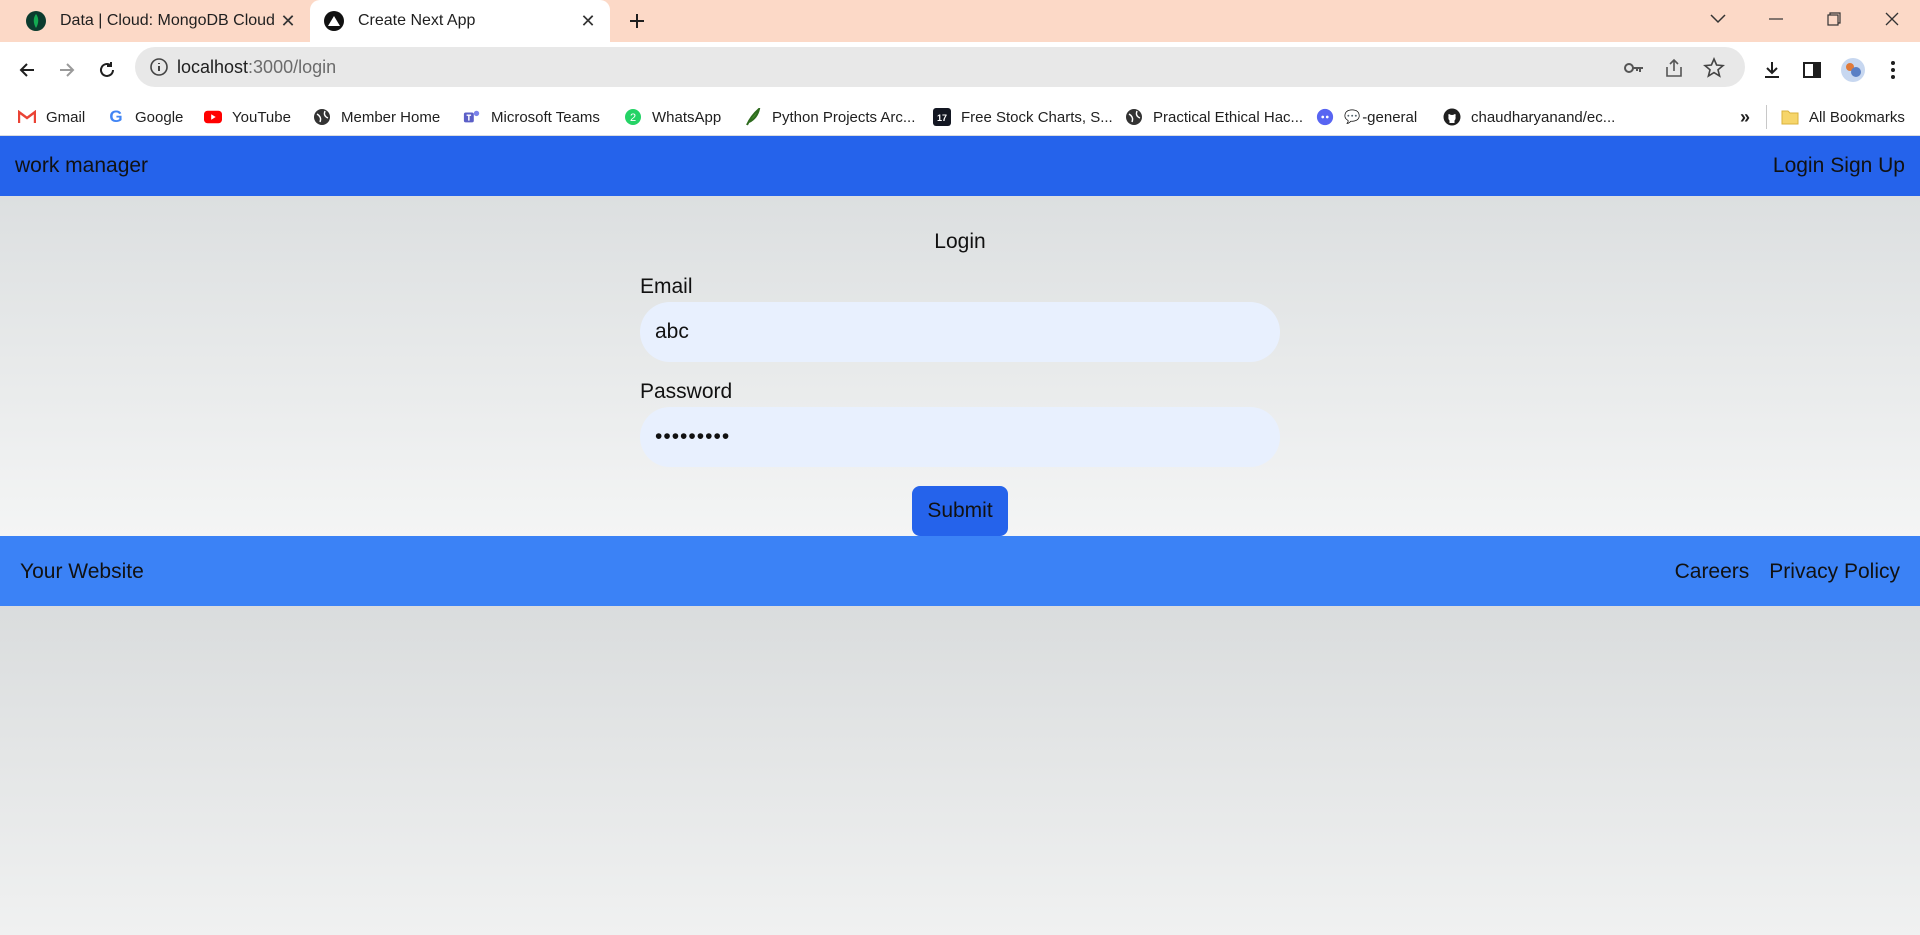  I want to click on close-icon, so click(1892, 19).